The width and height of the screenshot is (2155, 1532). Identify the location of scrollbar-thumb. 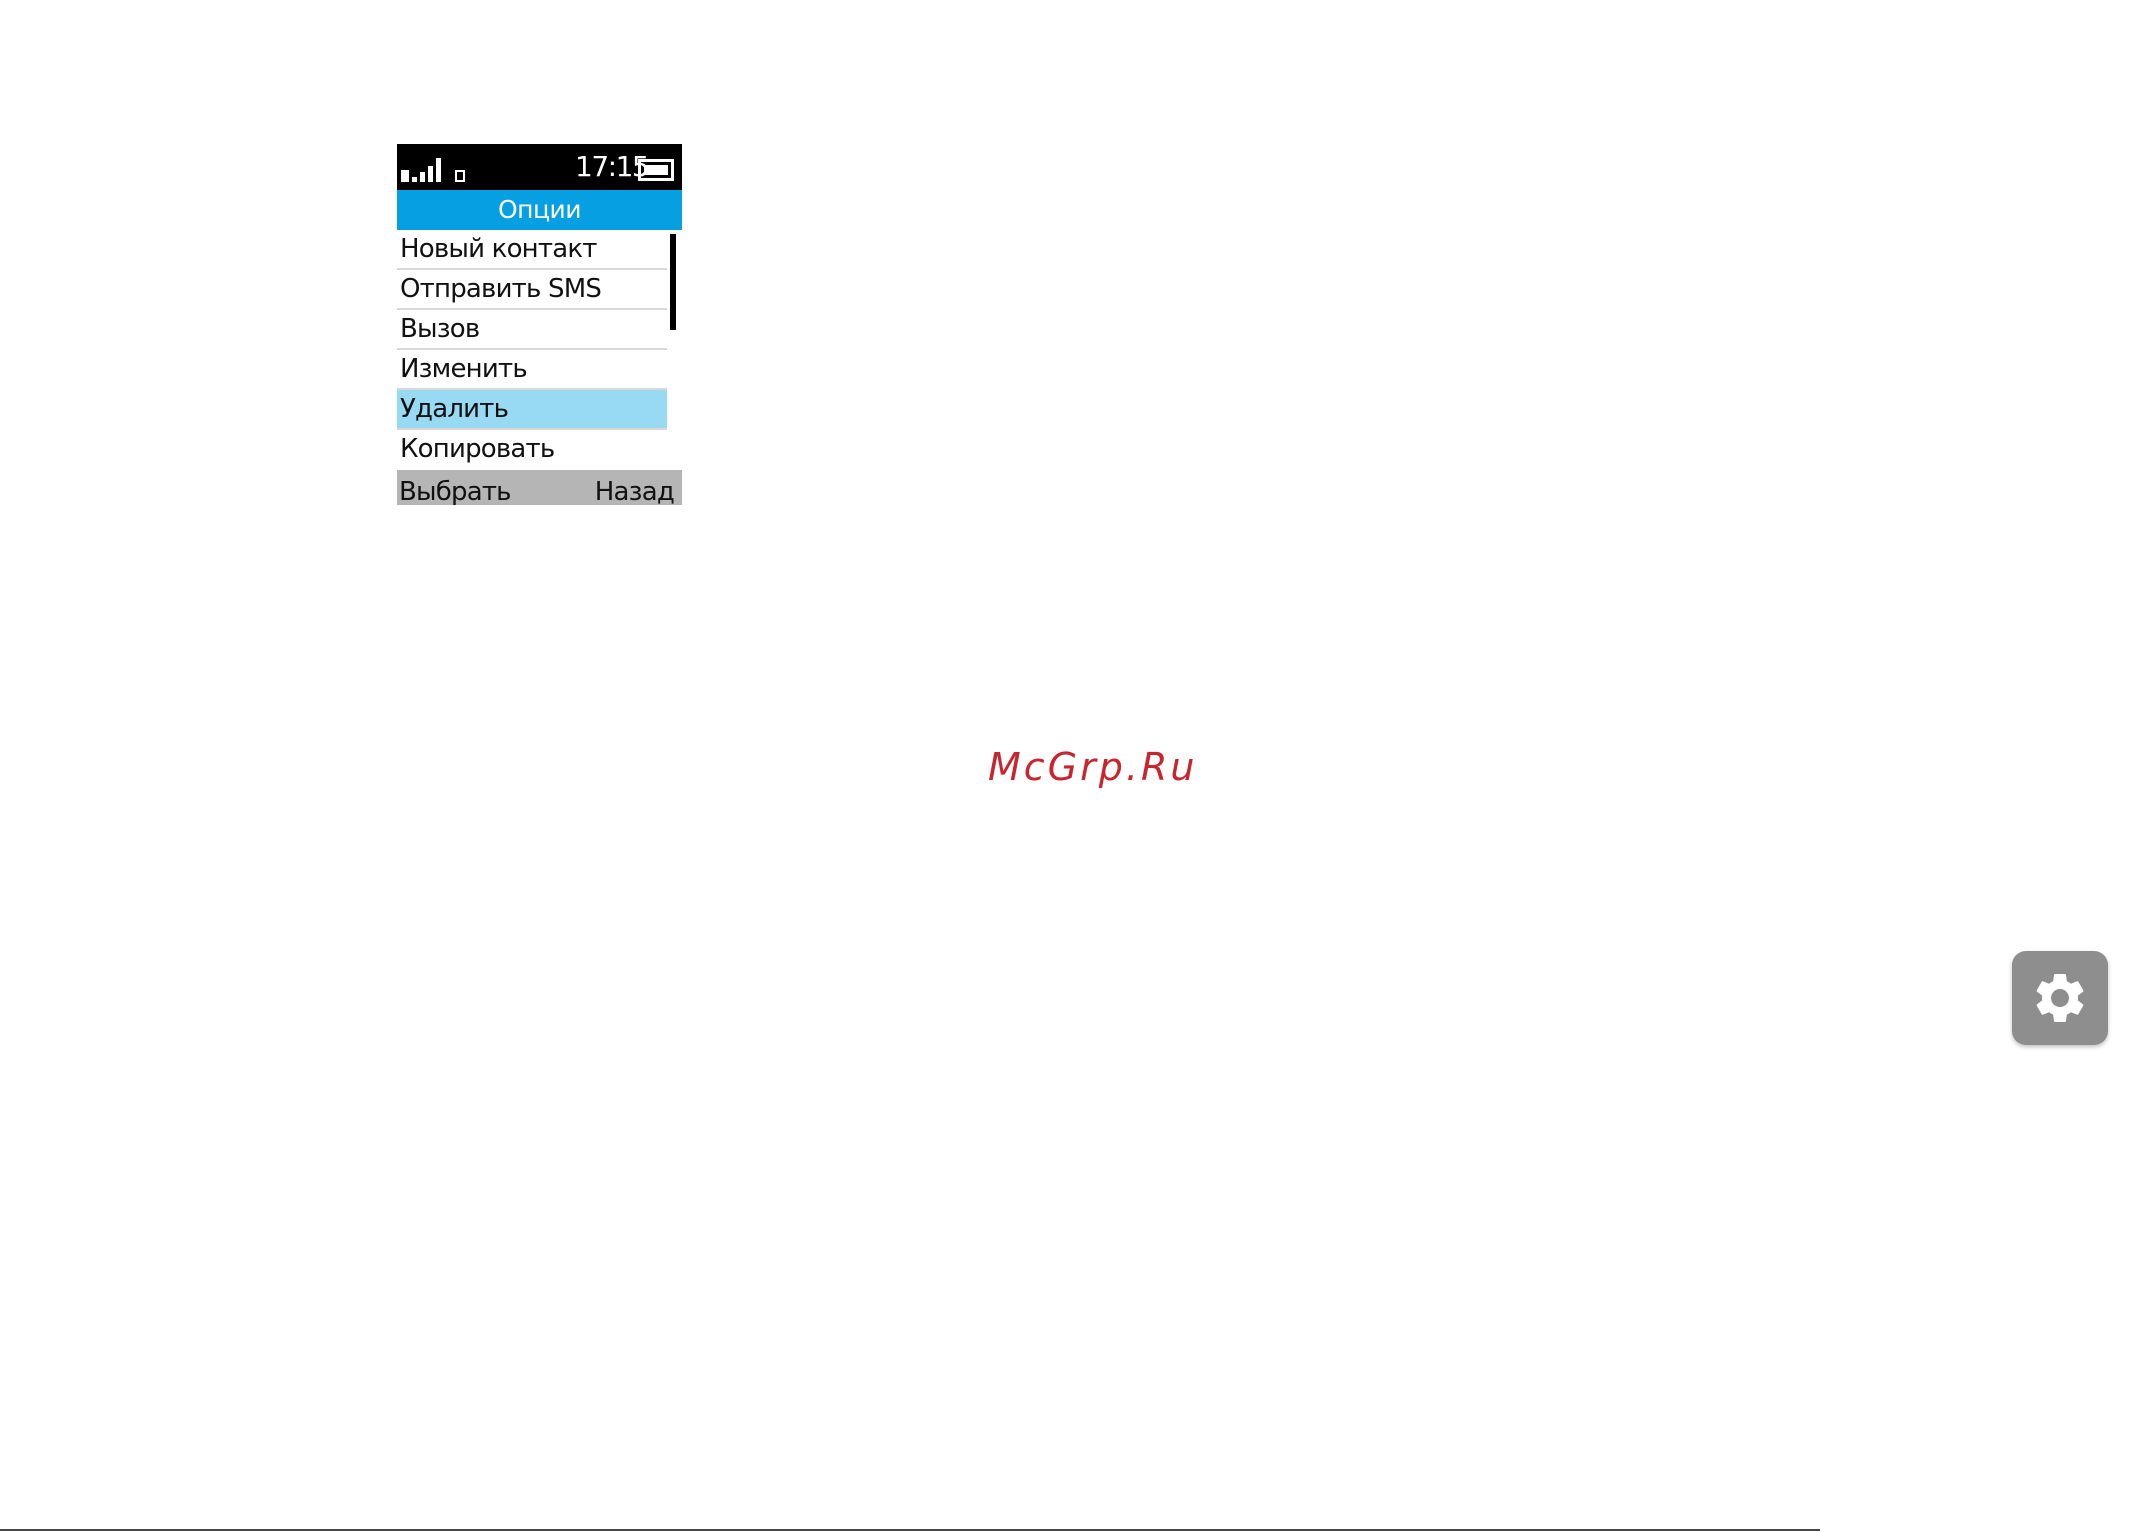
(673, 282).